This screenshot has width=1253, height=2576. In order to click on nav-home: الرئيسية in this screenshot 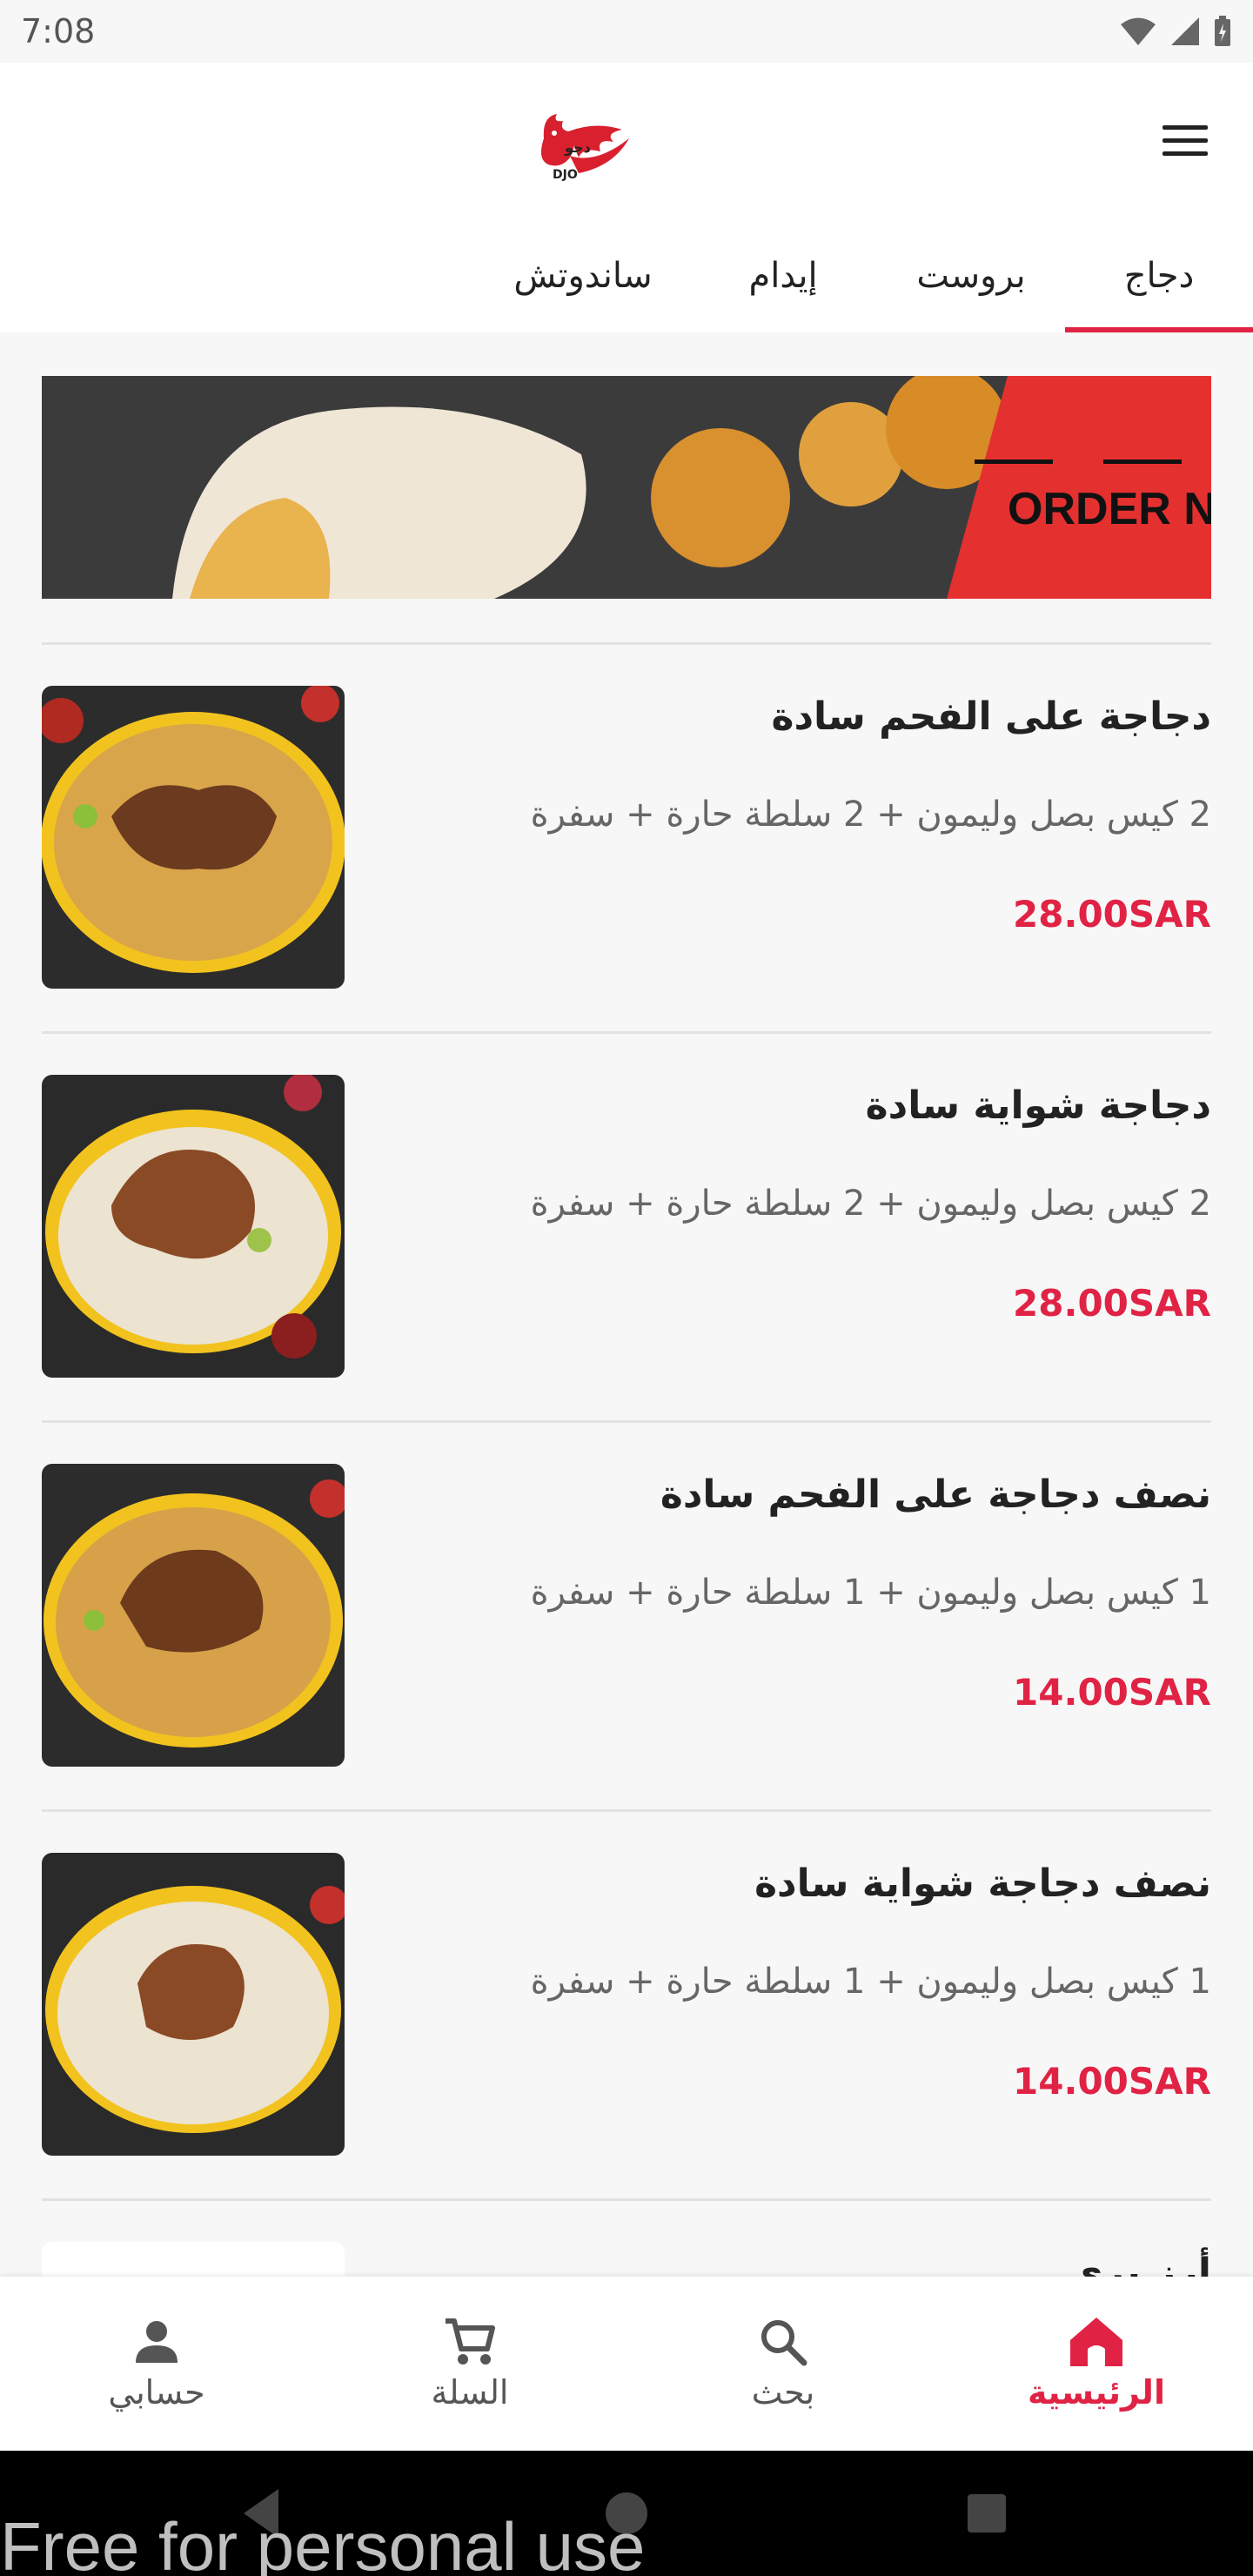, I will do `click(1096, 2364)`.